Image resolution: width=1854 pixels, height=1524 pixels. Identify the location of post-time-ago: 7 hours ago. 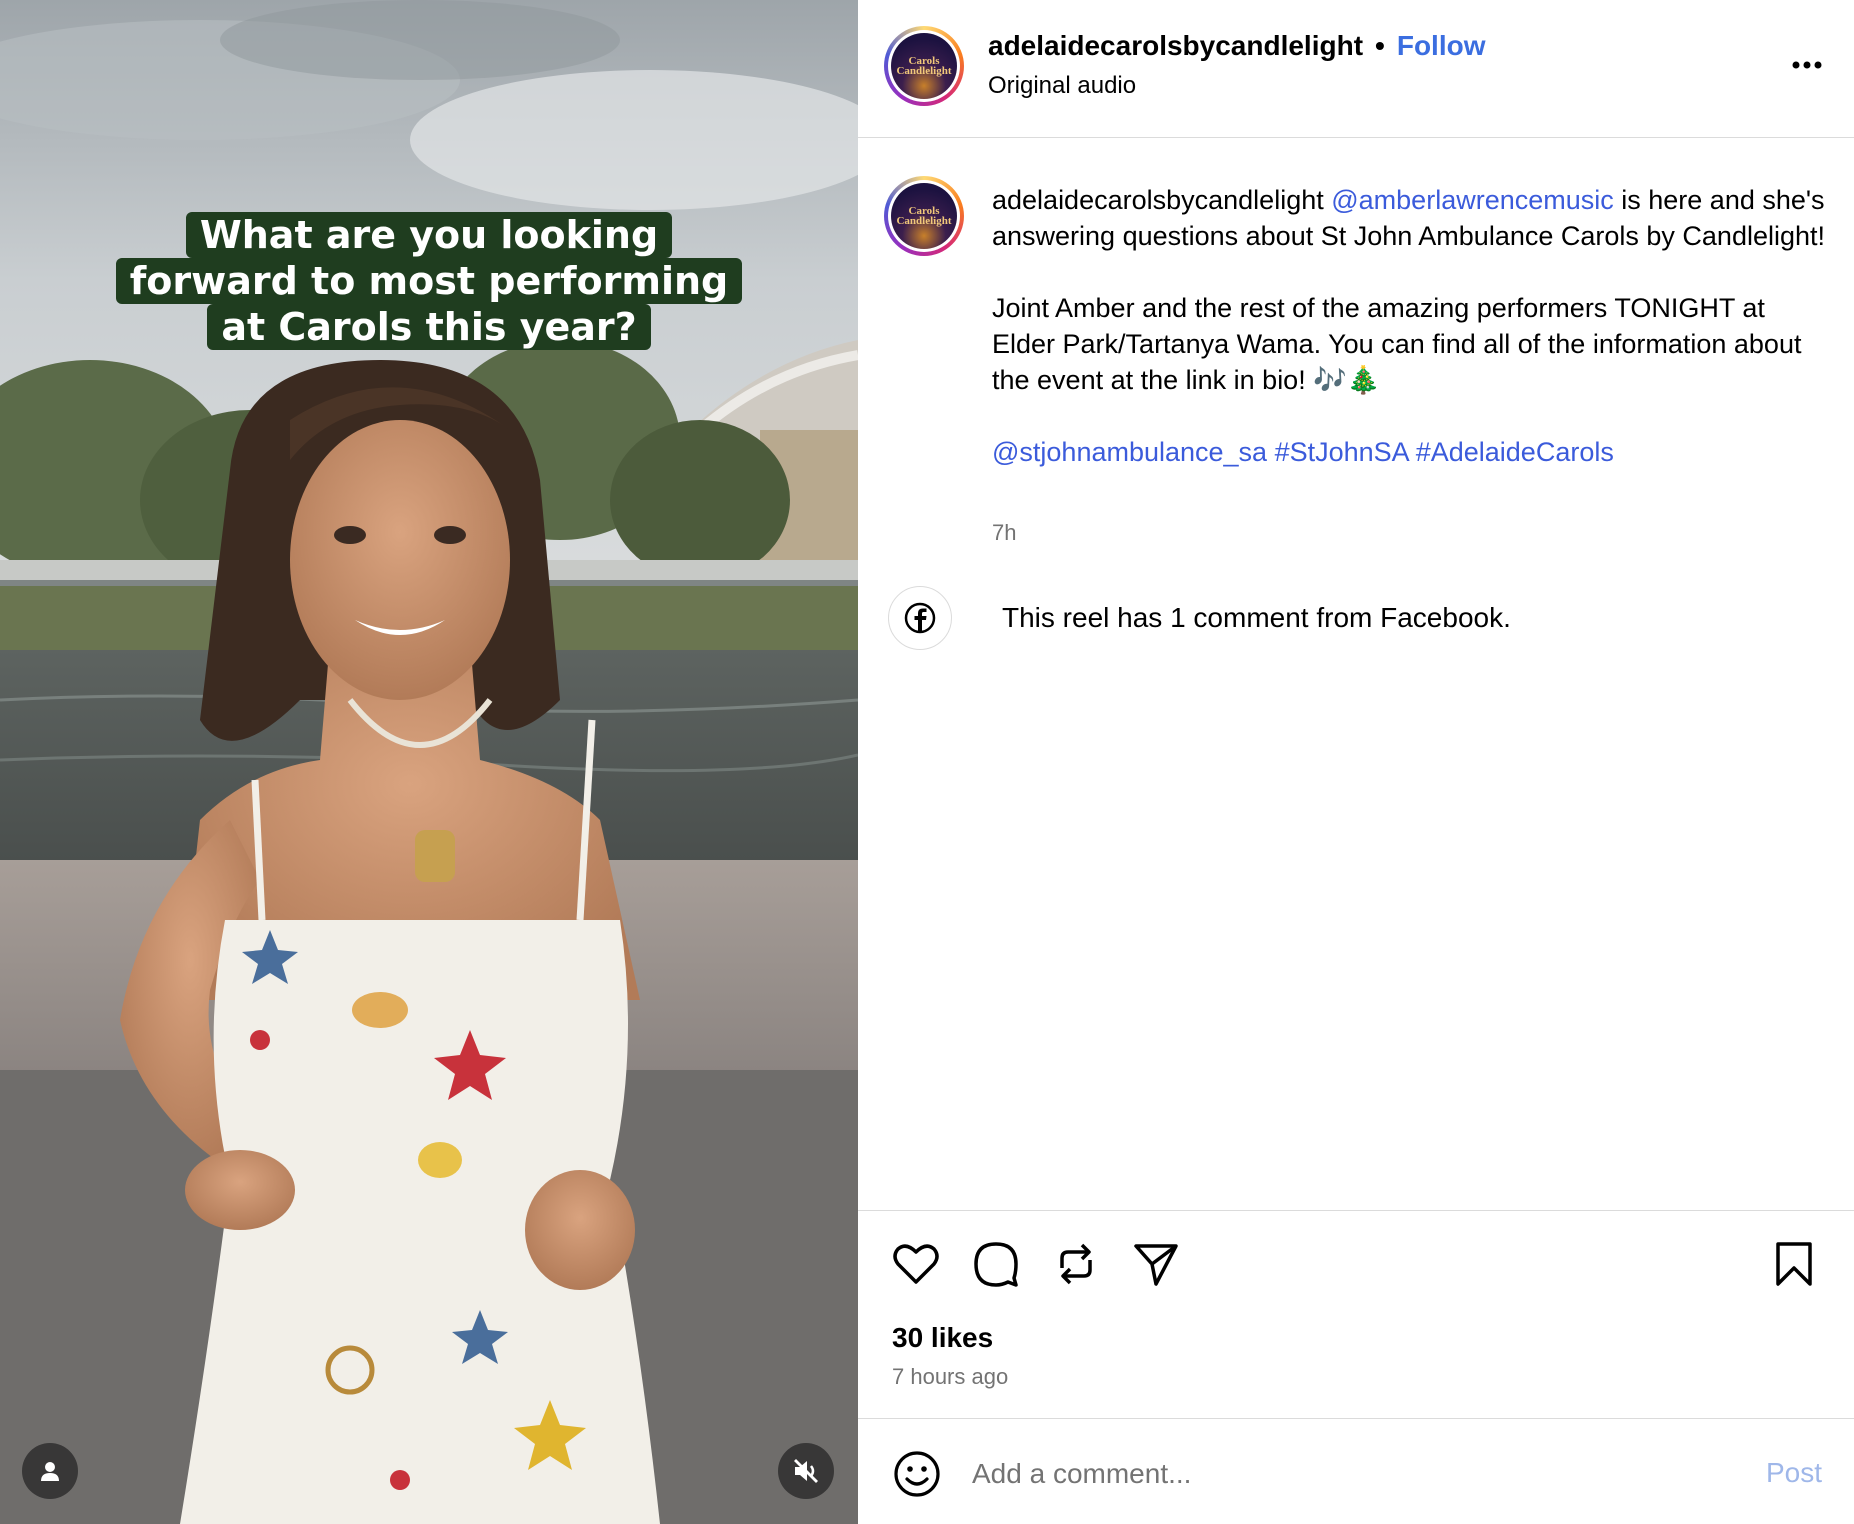
(950, 1376).